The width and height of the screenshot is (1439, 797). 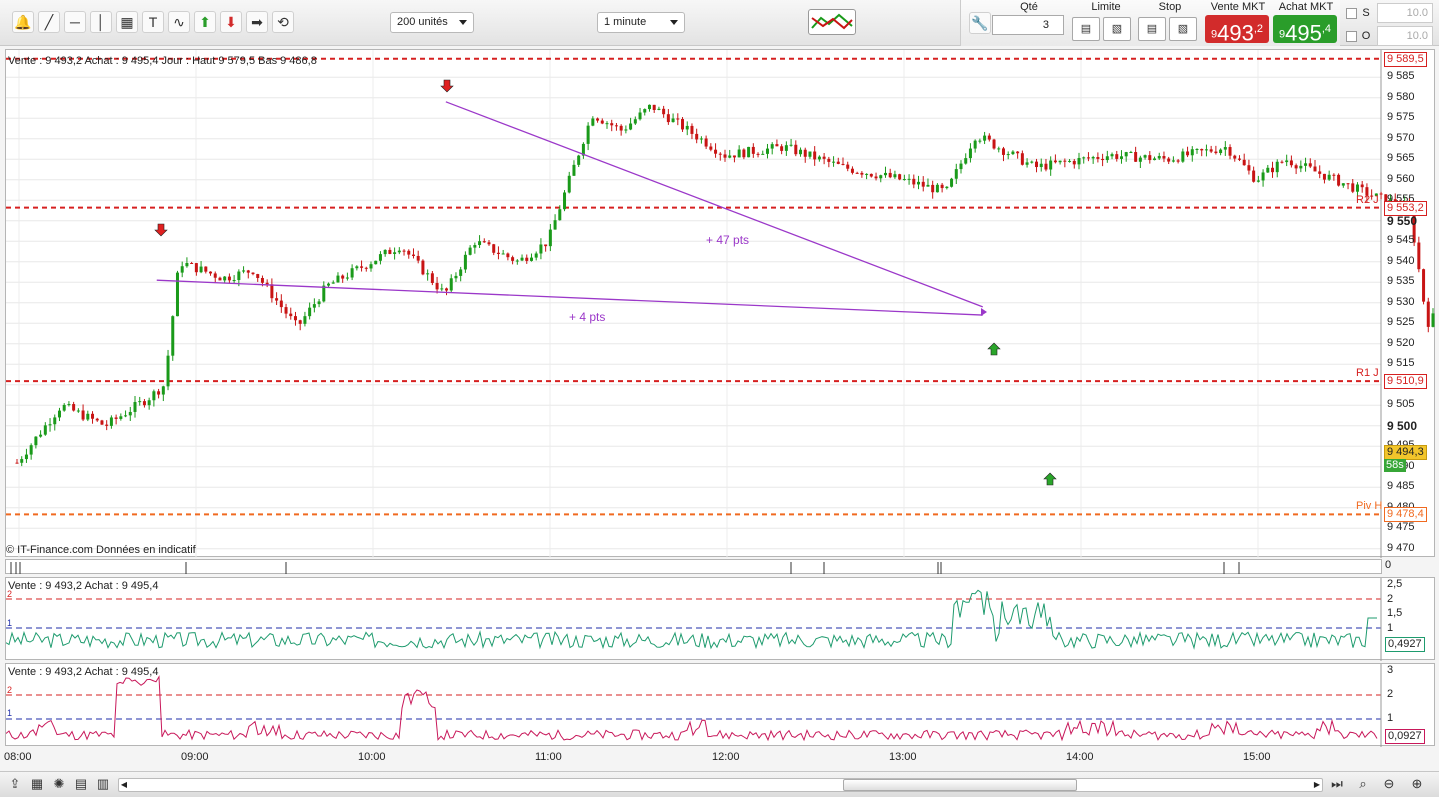 What do you see at coordinates (1086, 29) in the screenshot?
I see `limit-buy-button: ▤` at bounding box center [1086, 29].